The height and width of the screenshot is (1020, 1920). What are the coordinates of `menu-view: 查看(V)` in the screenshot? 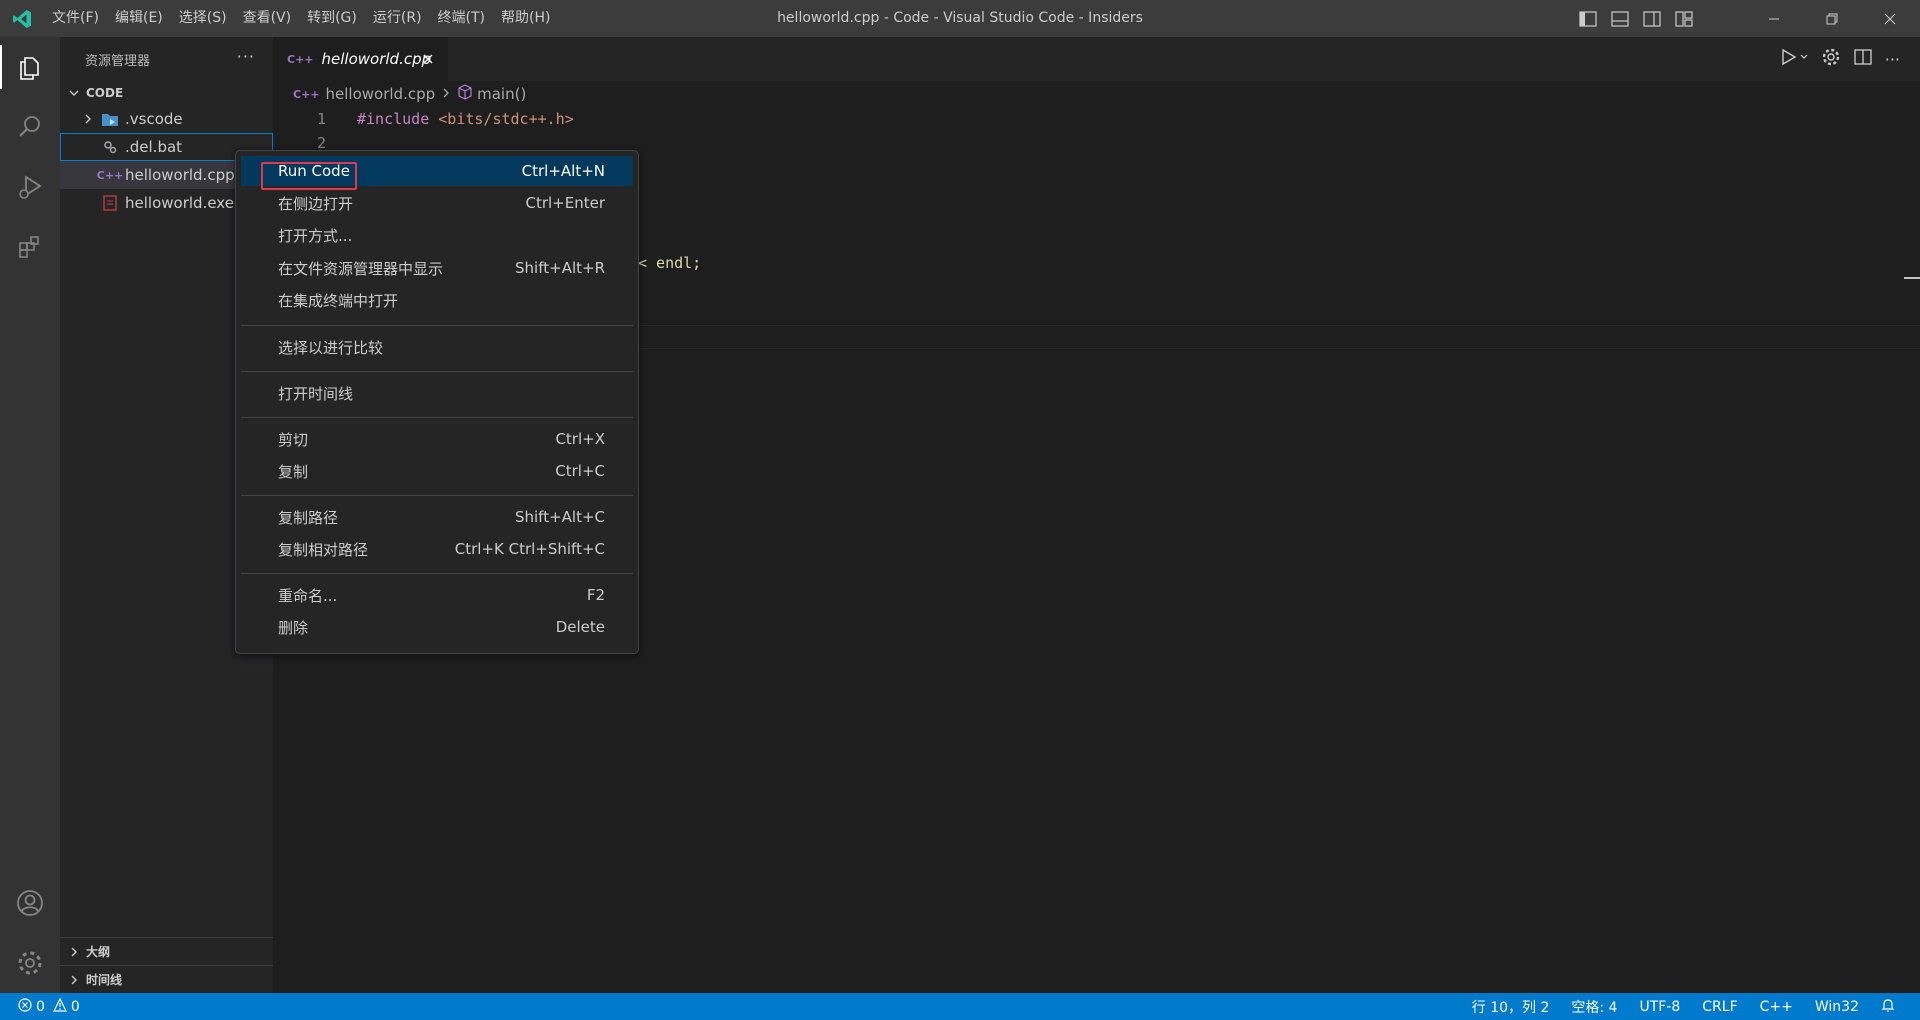 It's located at (267, 18).